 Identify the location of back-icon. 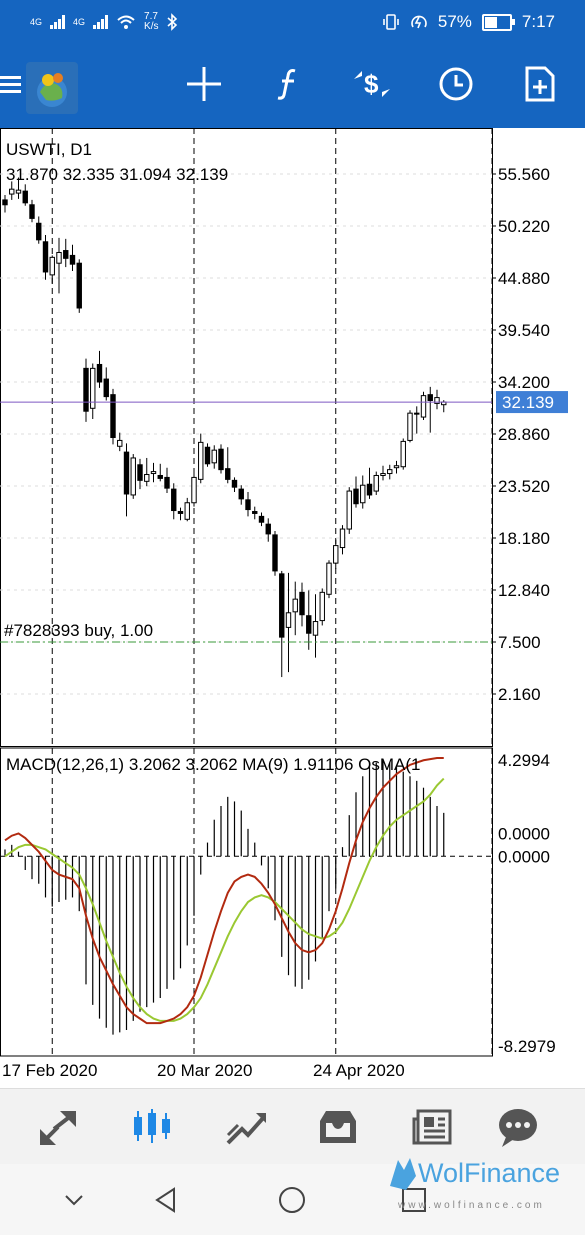
(166, 1200).